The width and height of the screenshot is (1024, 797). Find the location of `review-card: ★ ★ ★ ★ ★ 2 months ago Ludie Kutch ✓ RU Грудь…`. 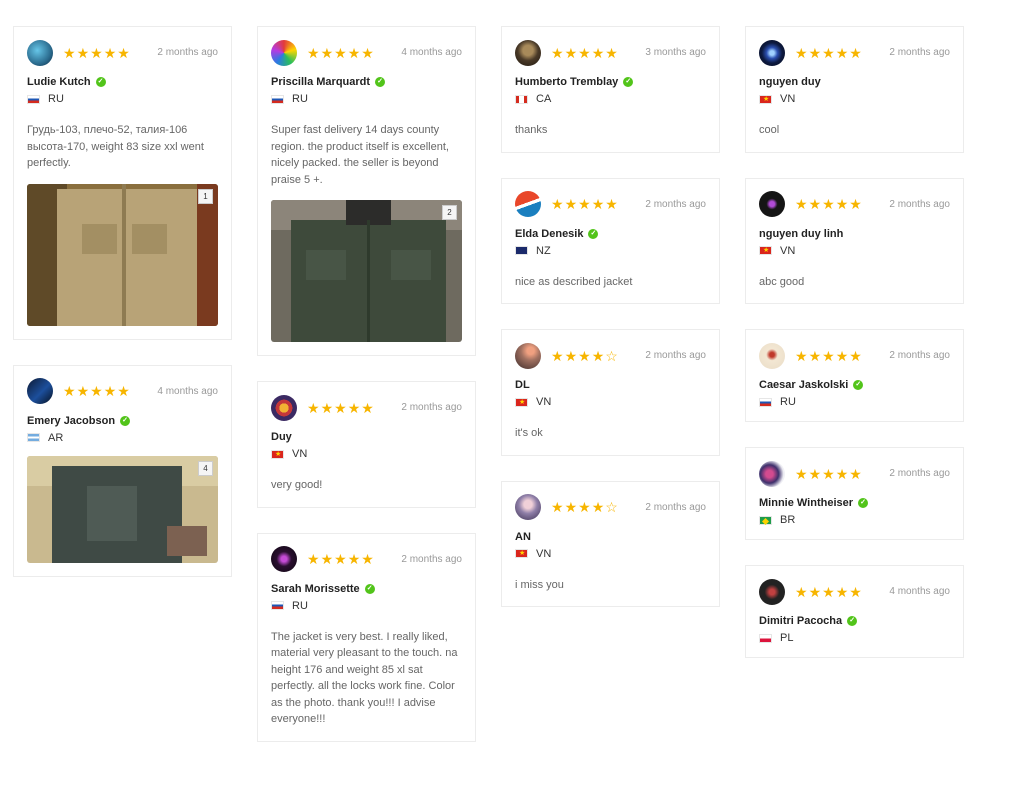

review-card: ★ ★ ★ ★ ★ 2 months ago Ludie Kutch ✓ RU Грудь… is located at coordinates (122, 183).